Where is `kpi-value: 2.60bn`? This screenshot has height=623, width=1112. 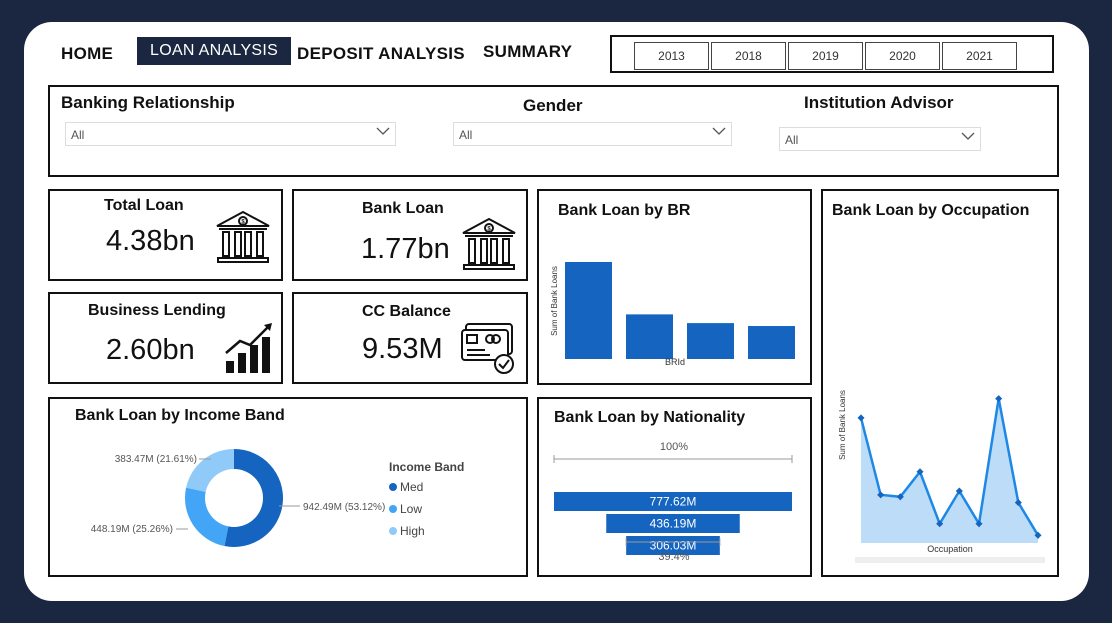
kpi-value: 2.60bn is located at coordinates (150, 350).